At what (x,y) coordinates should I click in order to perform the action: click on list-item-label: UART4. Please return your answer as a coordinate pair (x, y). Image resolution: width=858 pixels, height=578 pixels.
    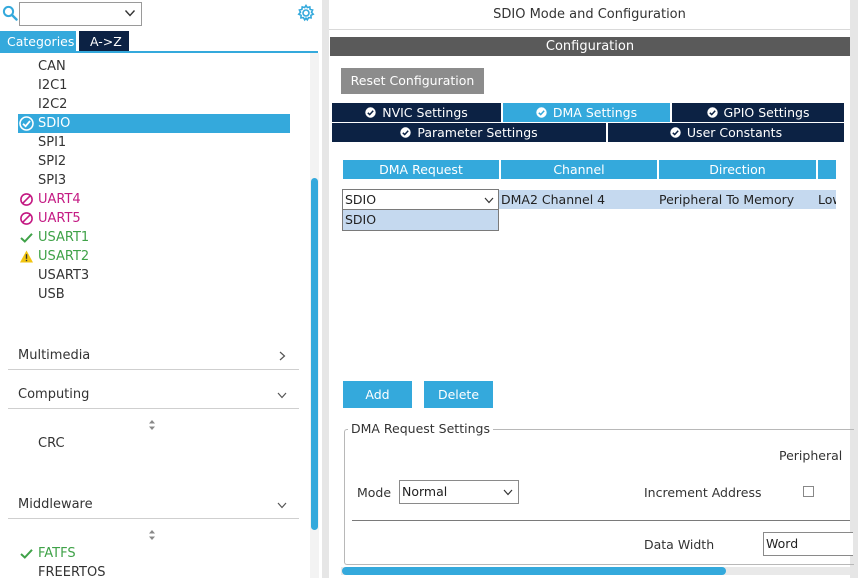
    Looking at the image, I should click on (59, 199).